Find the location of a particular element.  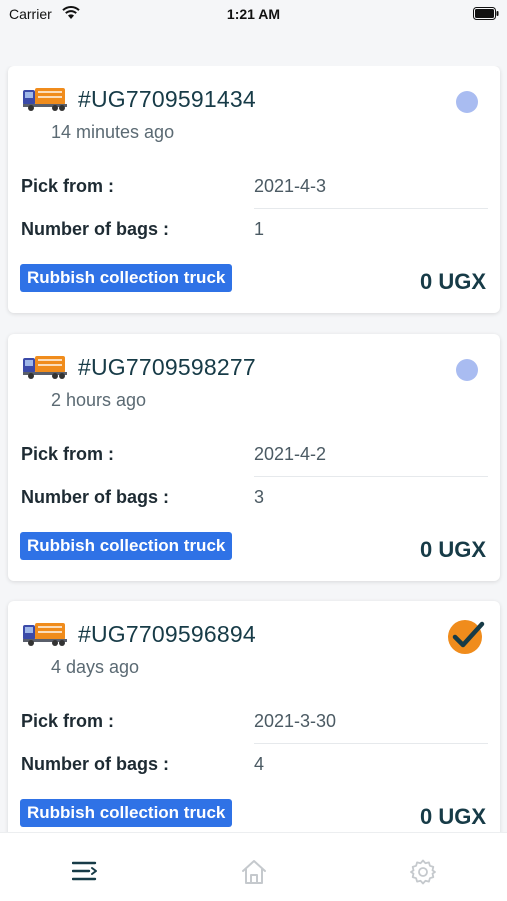

tab-bar is located at coordinates (253, 866).